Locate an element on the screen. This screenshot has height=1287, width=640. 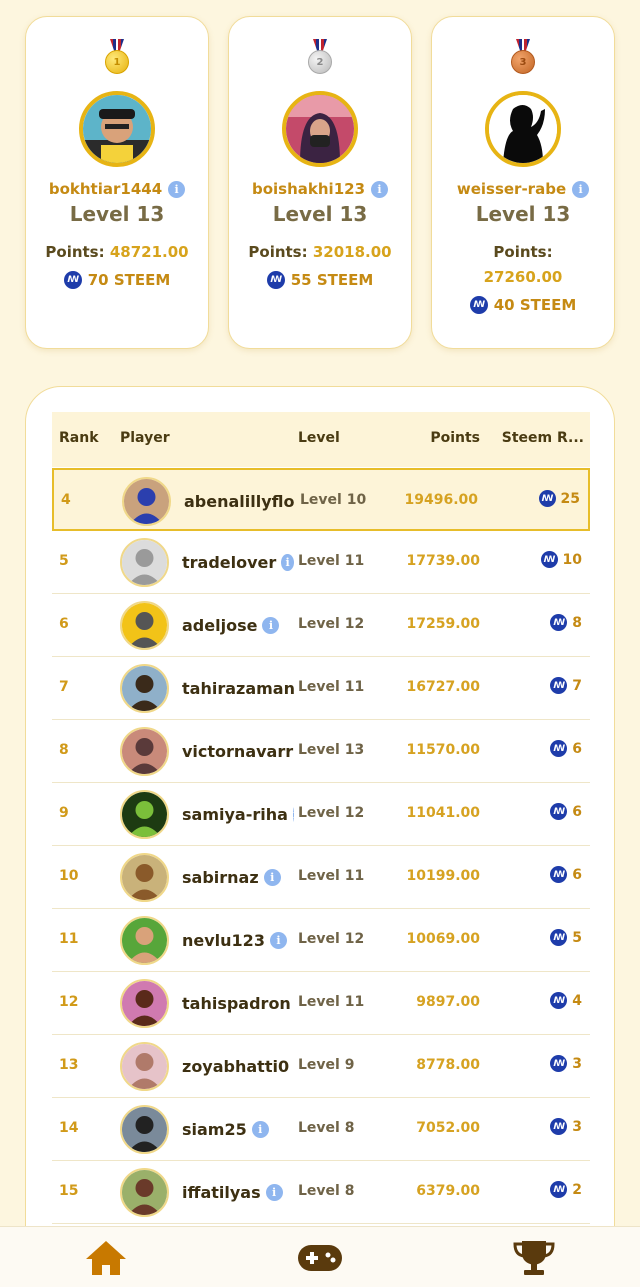
row-level: Level 12 is located at coordinates (331, 624).